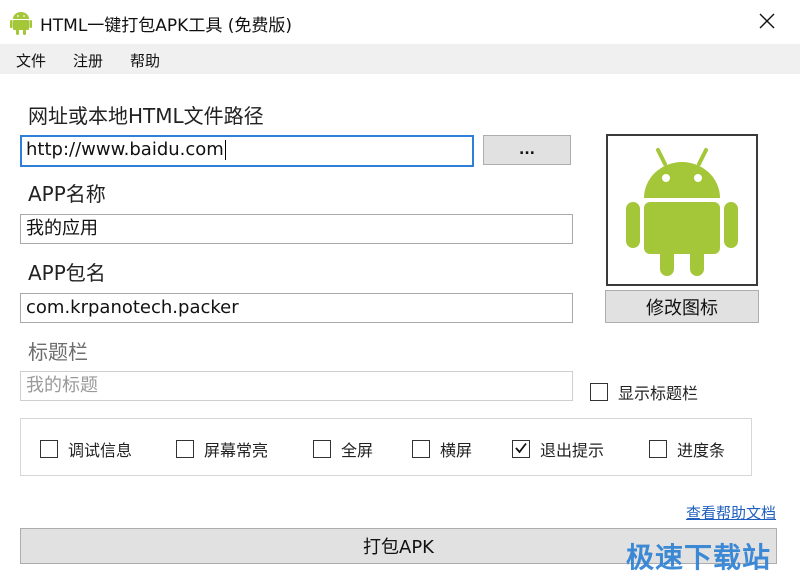 The width and height of the screenshot is (800, 585). What do you see at coordinates (357, 450) in the screenshot?
I see `option-label: 全屏` at bounding box center [357, 450].